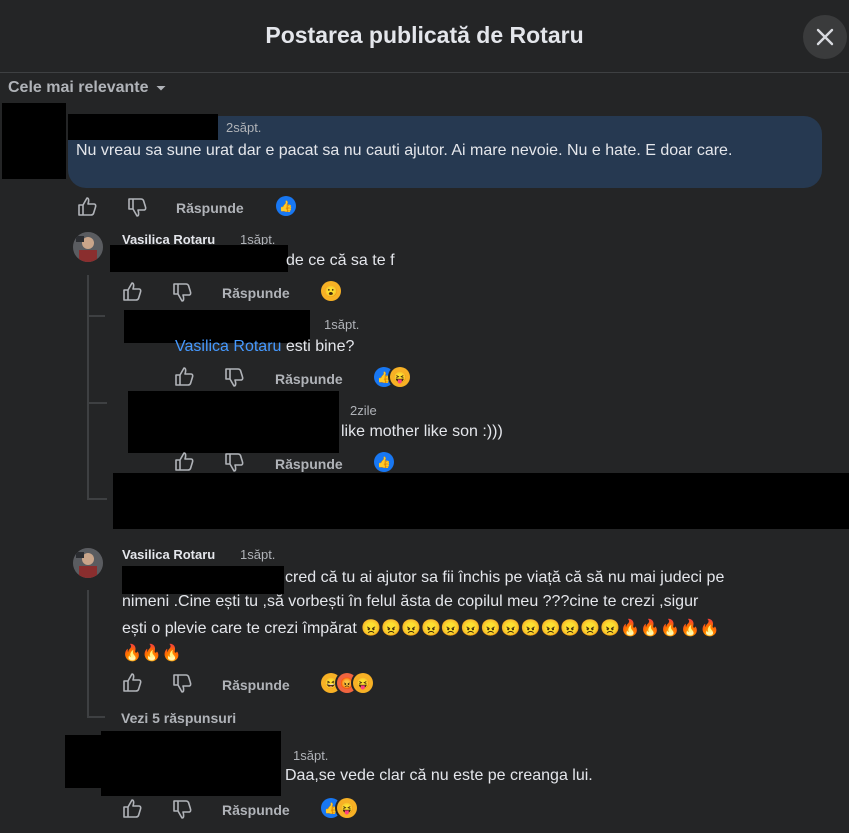 The height and width of the screenshot is (833, 849). I want to click on caret-down-icon, so click(161, 88).